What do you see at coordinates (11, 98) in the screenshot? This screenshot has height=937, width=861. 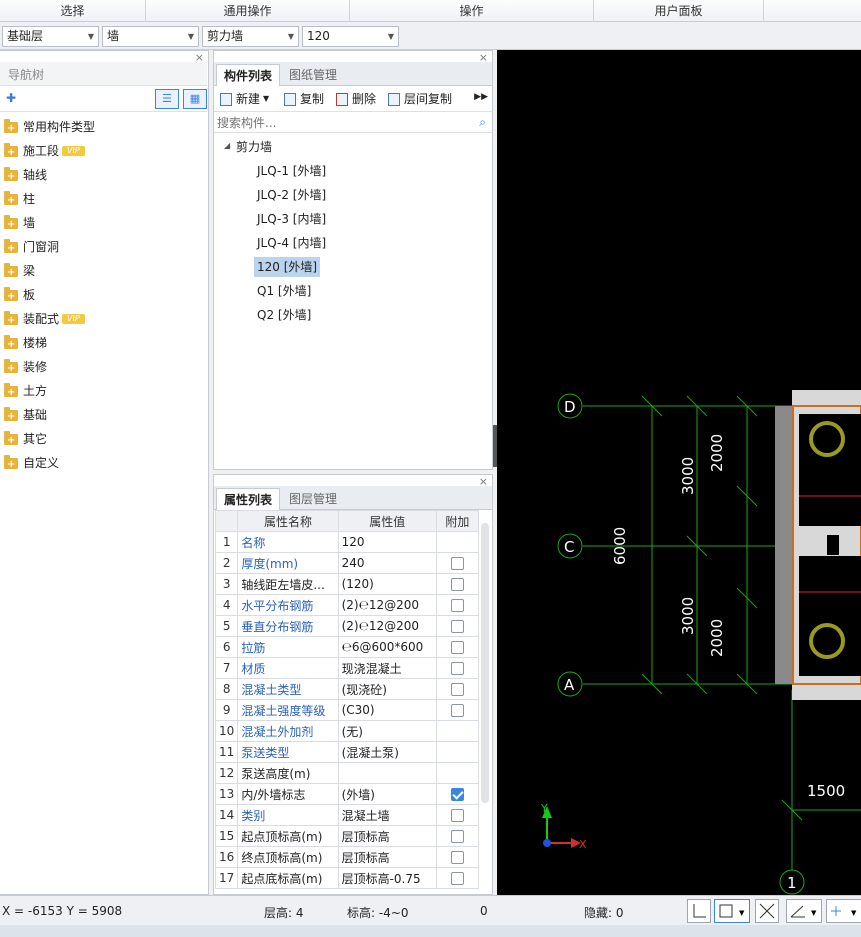 I see `add-sparkle-icon: ✚` at bounding box center [11, 98].